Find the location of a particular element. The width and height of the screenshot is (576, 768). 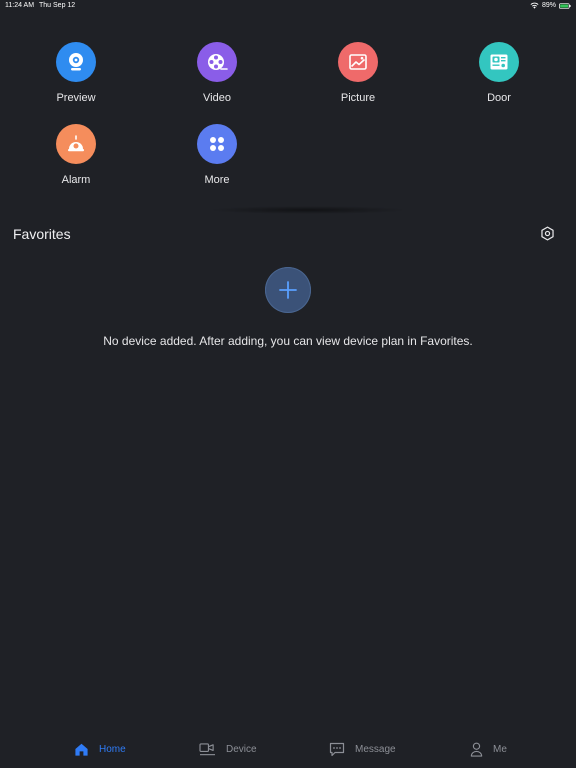

alarm-tile: Alarm is located at coordinates (76, 159).